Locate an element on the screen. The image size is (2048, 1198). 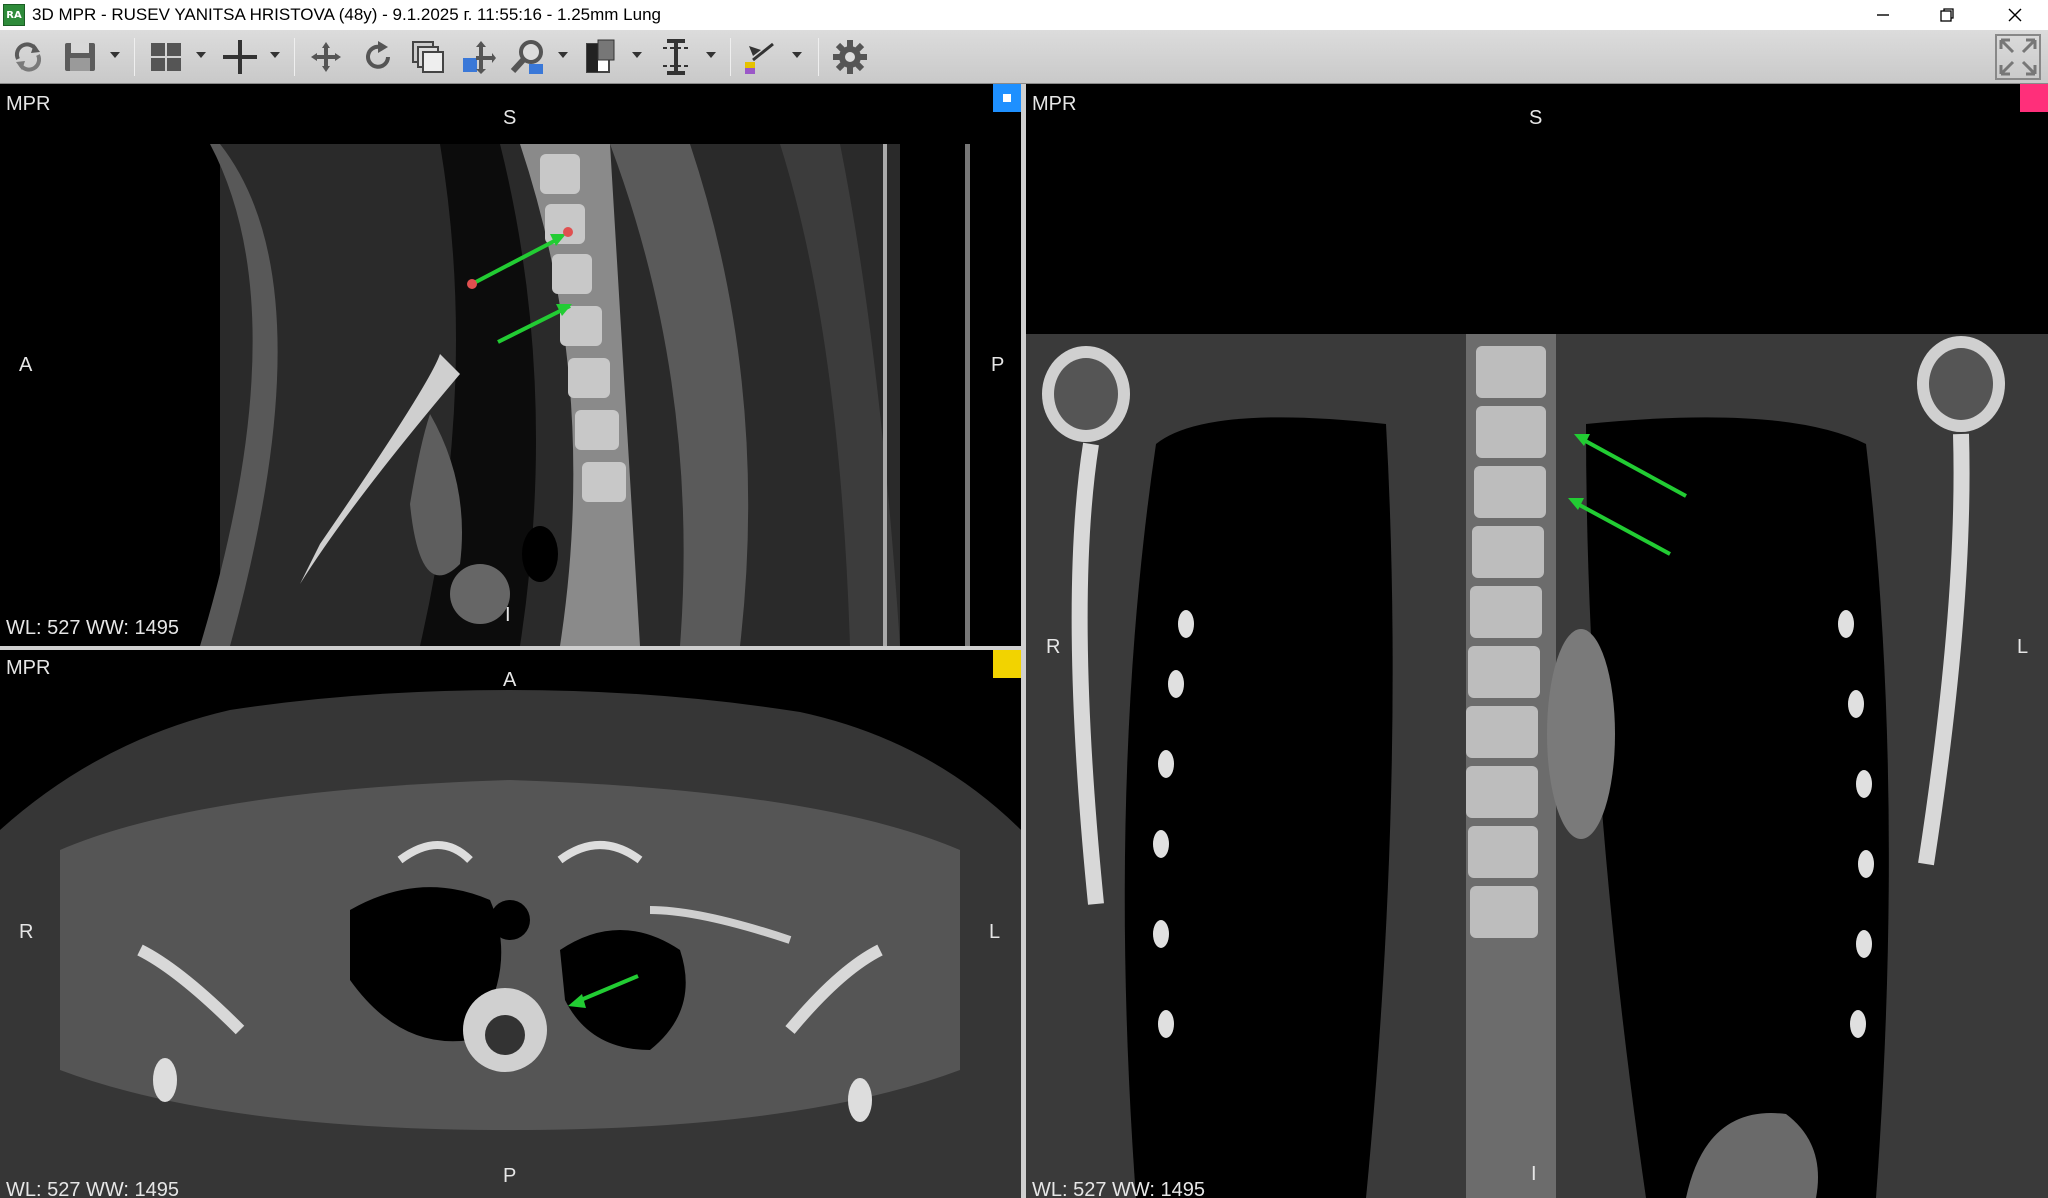
window-level-button is located at coordinates (600, 57).